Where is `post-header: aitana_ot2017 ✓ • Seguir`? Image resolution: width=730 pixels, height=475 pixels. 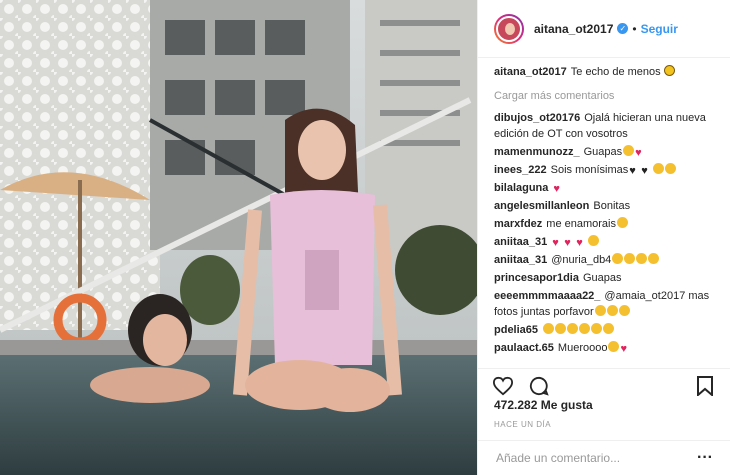 post-header: aitana_ot2017 ✓ • Seguir is located at coordinates (604, 29).